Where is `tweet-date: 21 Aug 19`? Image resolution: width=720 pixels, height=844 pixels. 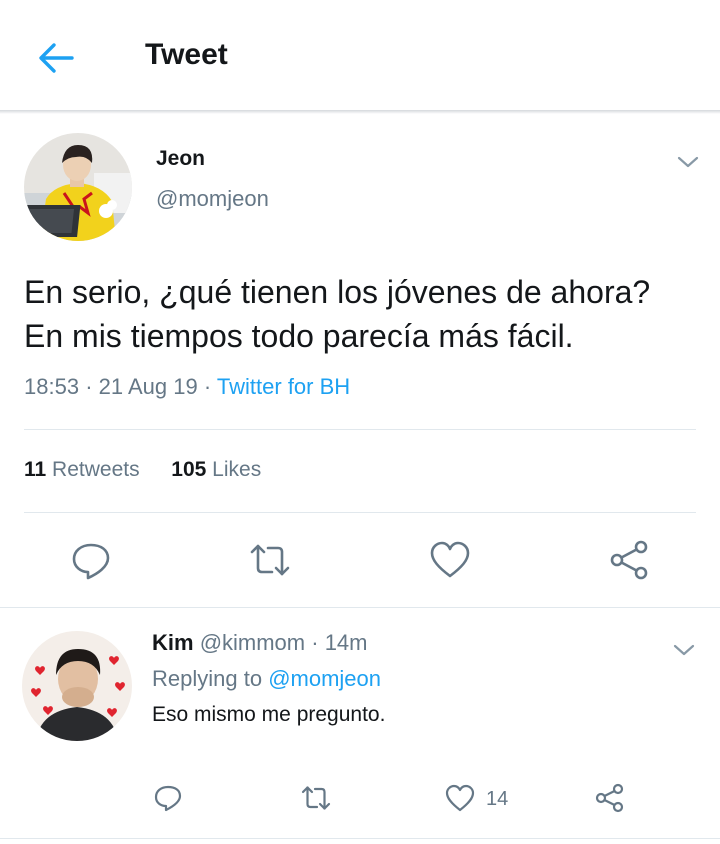
tweet-date: 21 Aug 19 is located at coordinates (148, 386).